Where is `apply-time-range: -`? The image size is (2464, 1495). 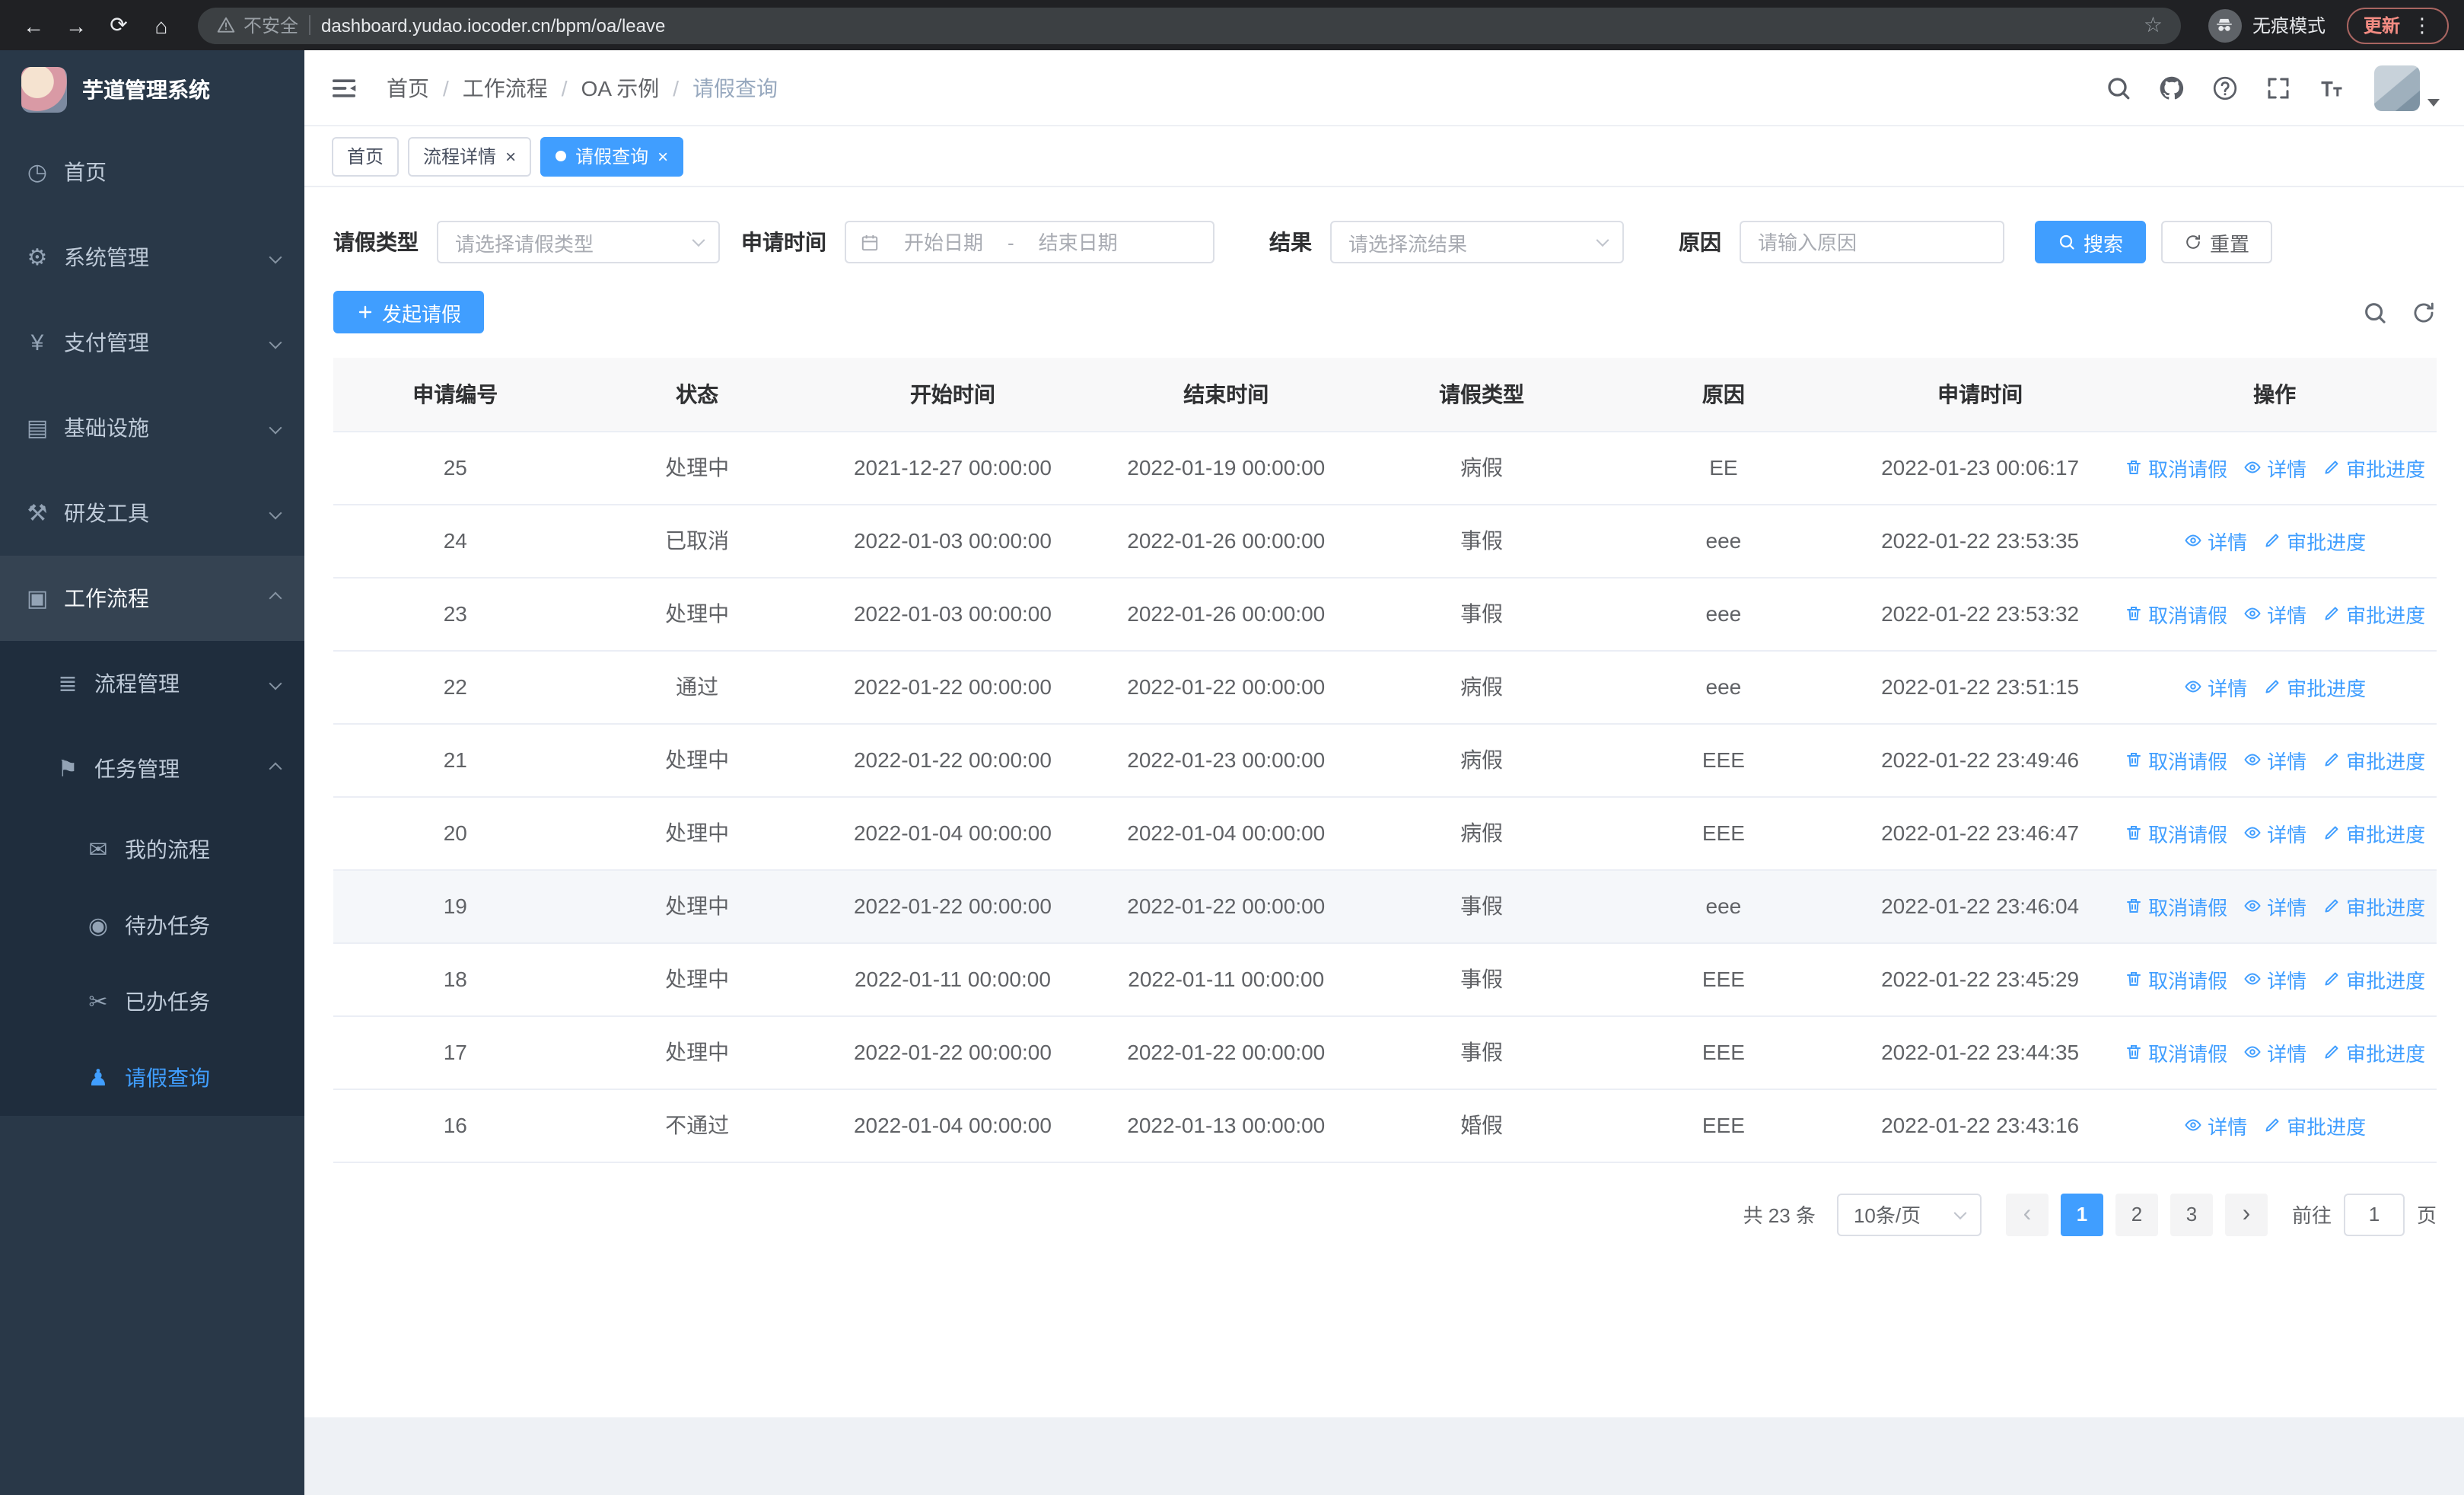
apply-time-range: - is located at coordinates (1029, 242).